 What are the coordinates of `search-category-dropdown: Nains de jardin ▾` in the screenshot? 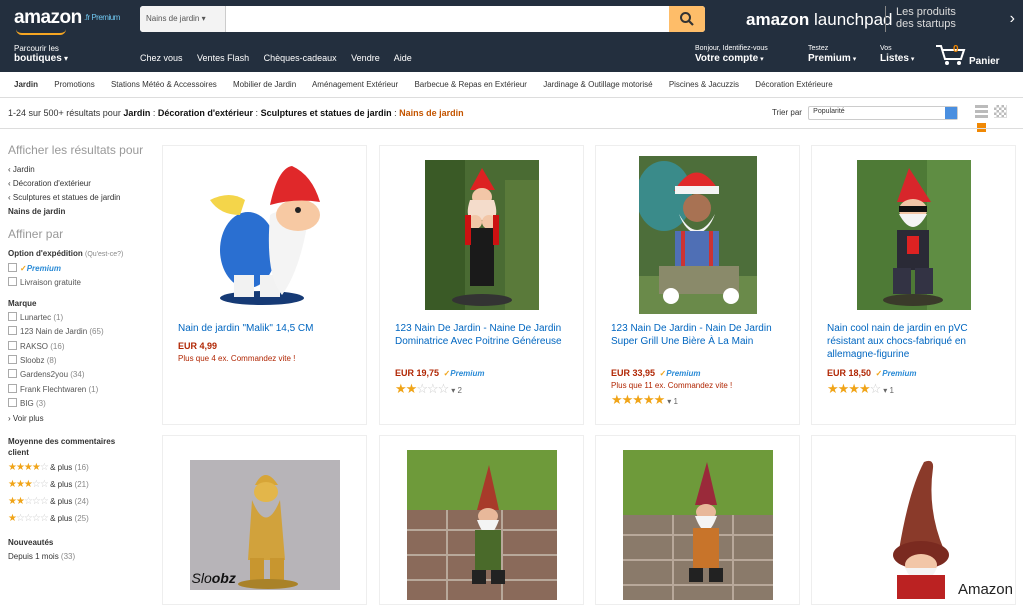 It's located at (183, 19).